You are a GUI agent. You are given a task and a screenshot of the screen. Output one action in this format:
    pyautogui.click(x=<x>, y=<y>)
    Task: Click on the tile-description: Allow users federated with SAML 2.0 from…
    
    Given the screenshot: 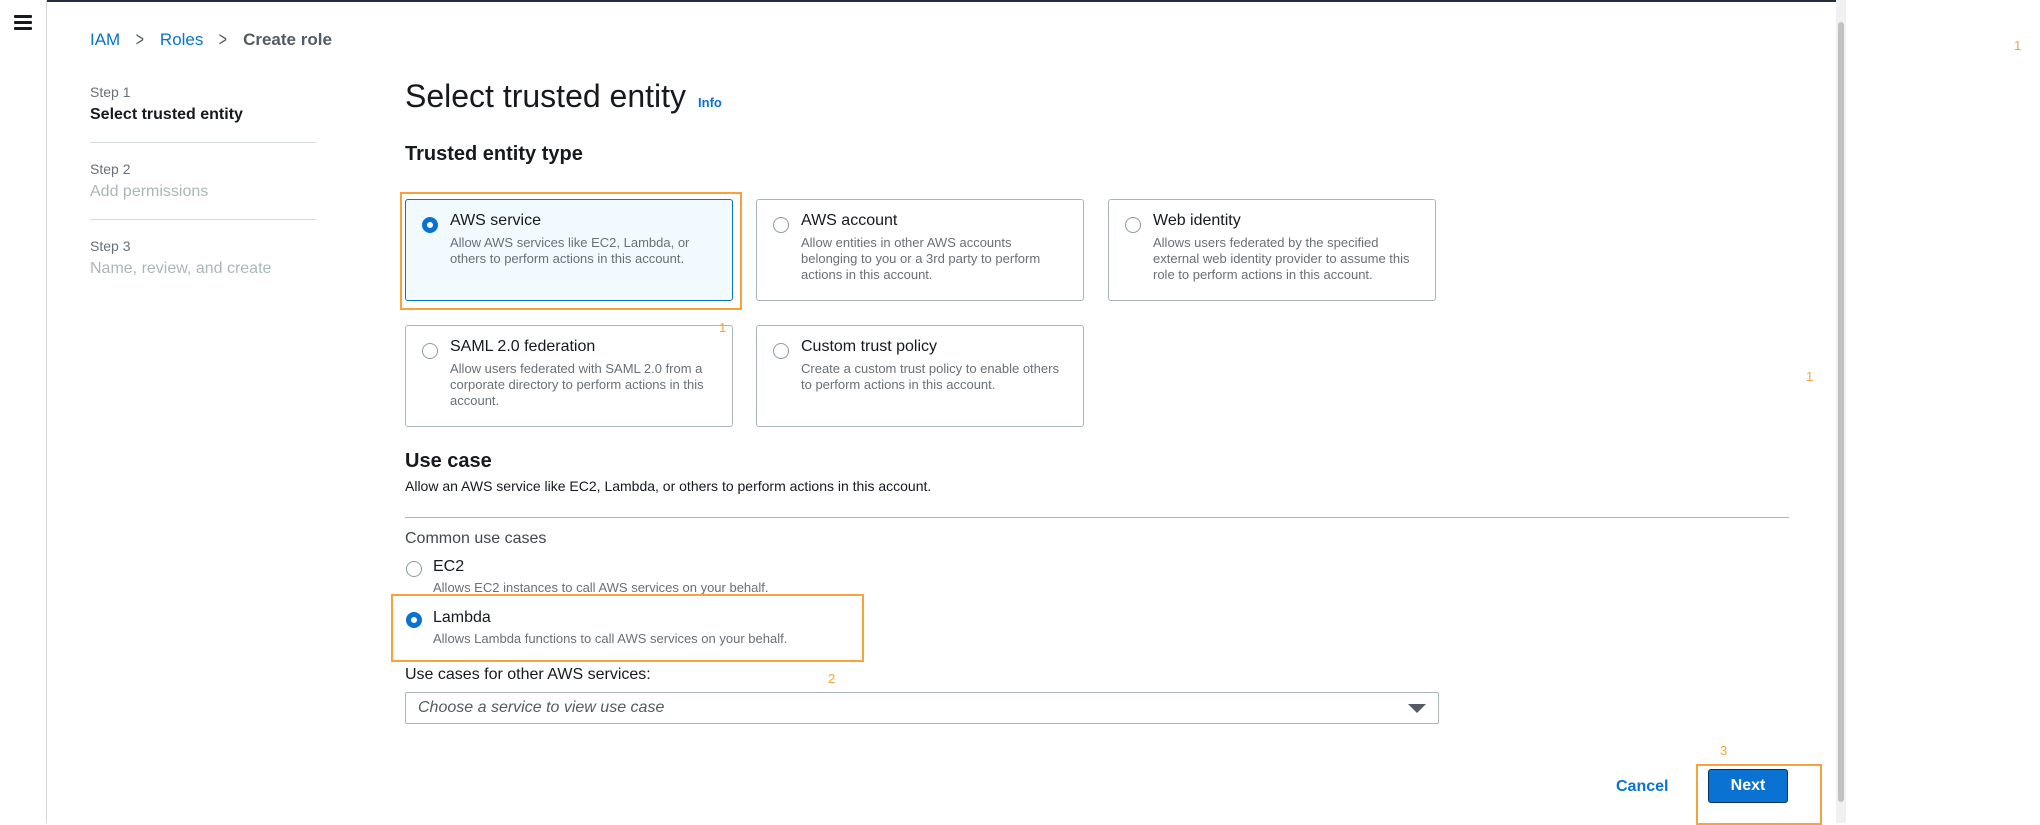 What is the action you would take?
    pyautogui.click(x=577, y=384)
    